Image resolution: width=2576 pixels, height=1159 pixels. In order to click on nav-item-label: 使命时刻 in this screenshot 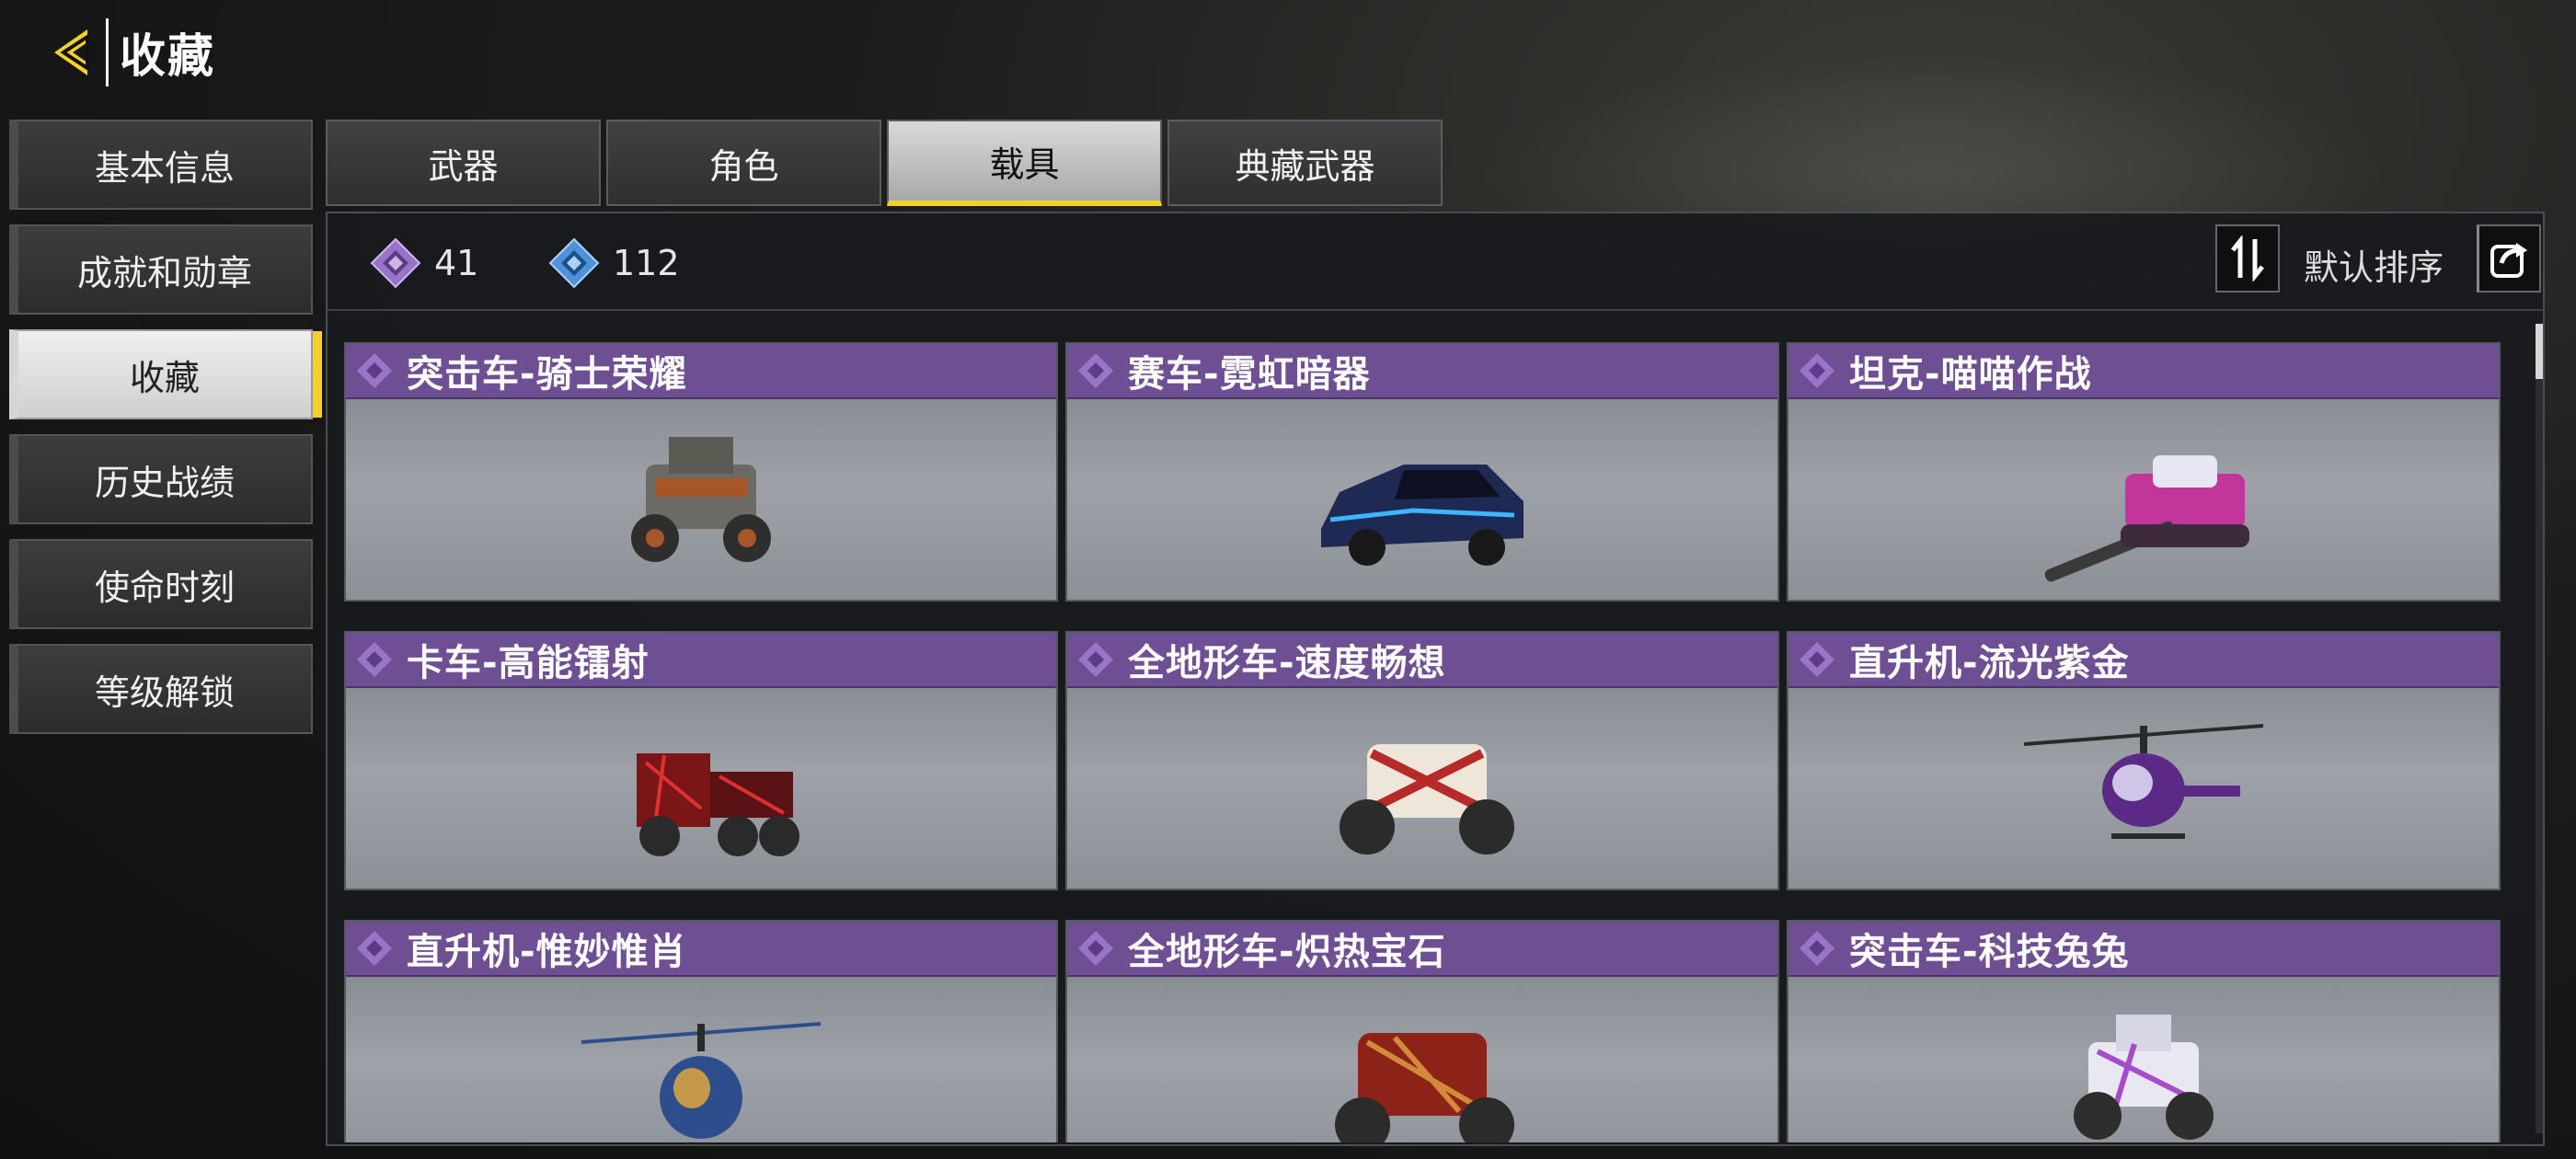, I will do `click(164, 587)`.